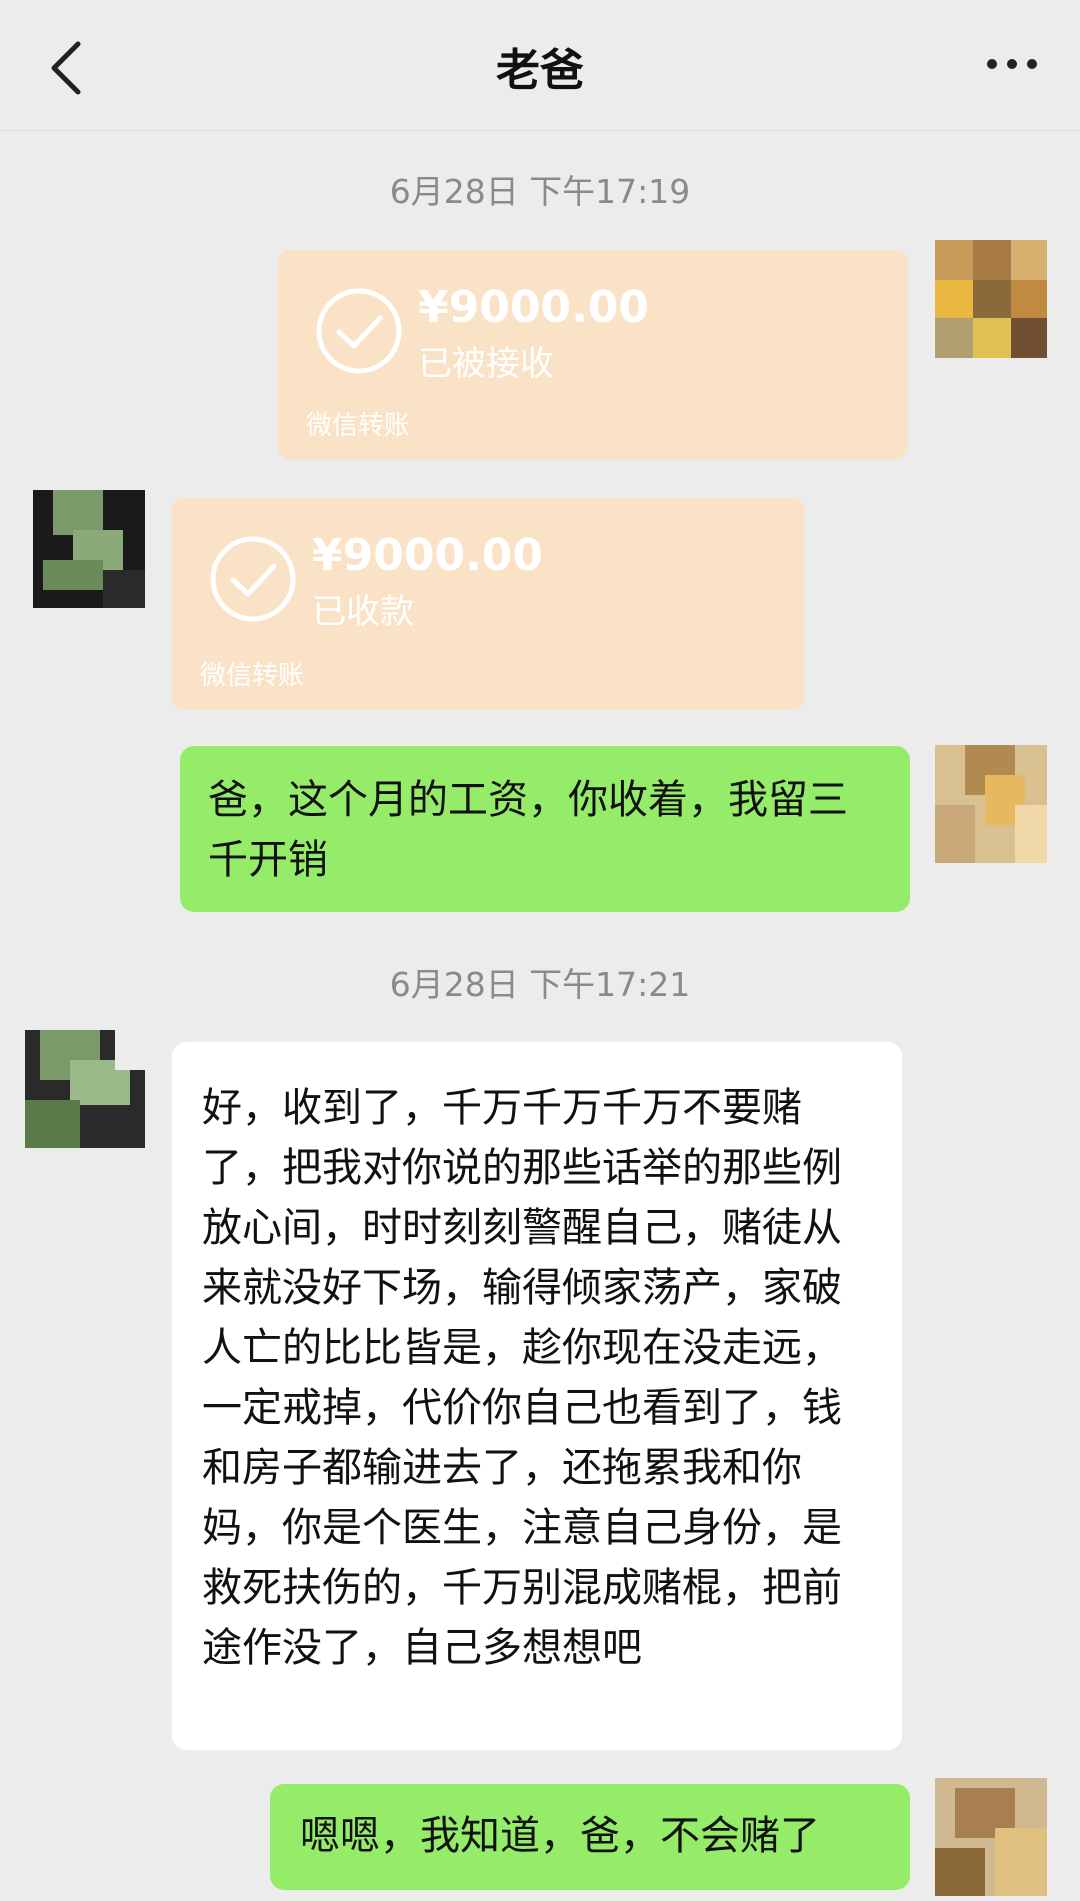 This screenshot has height=1901, width=1080. Describe the element at coordinates (540, 984) in the screenshot. I see `timestamp: 6月28日 下午17:21` at that location.